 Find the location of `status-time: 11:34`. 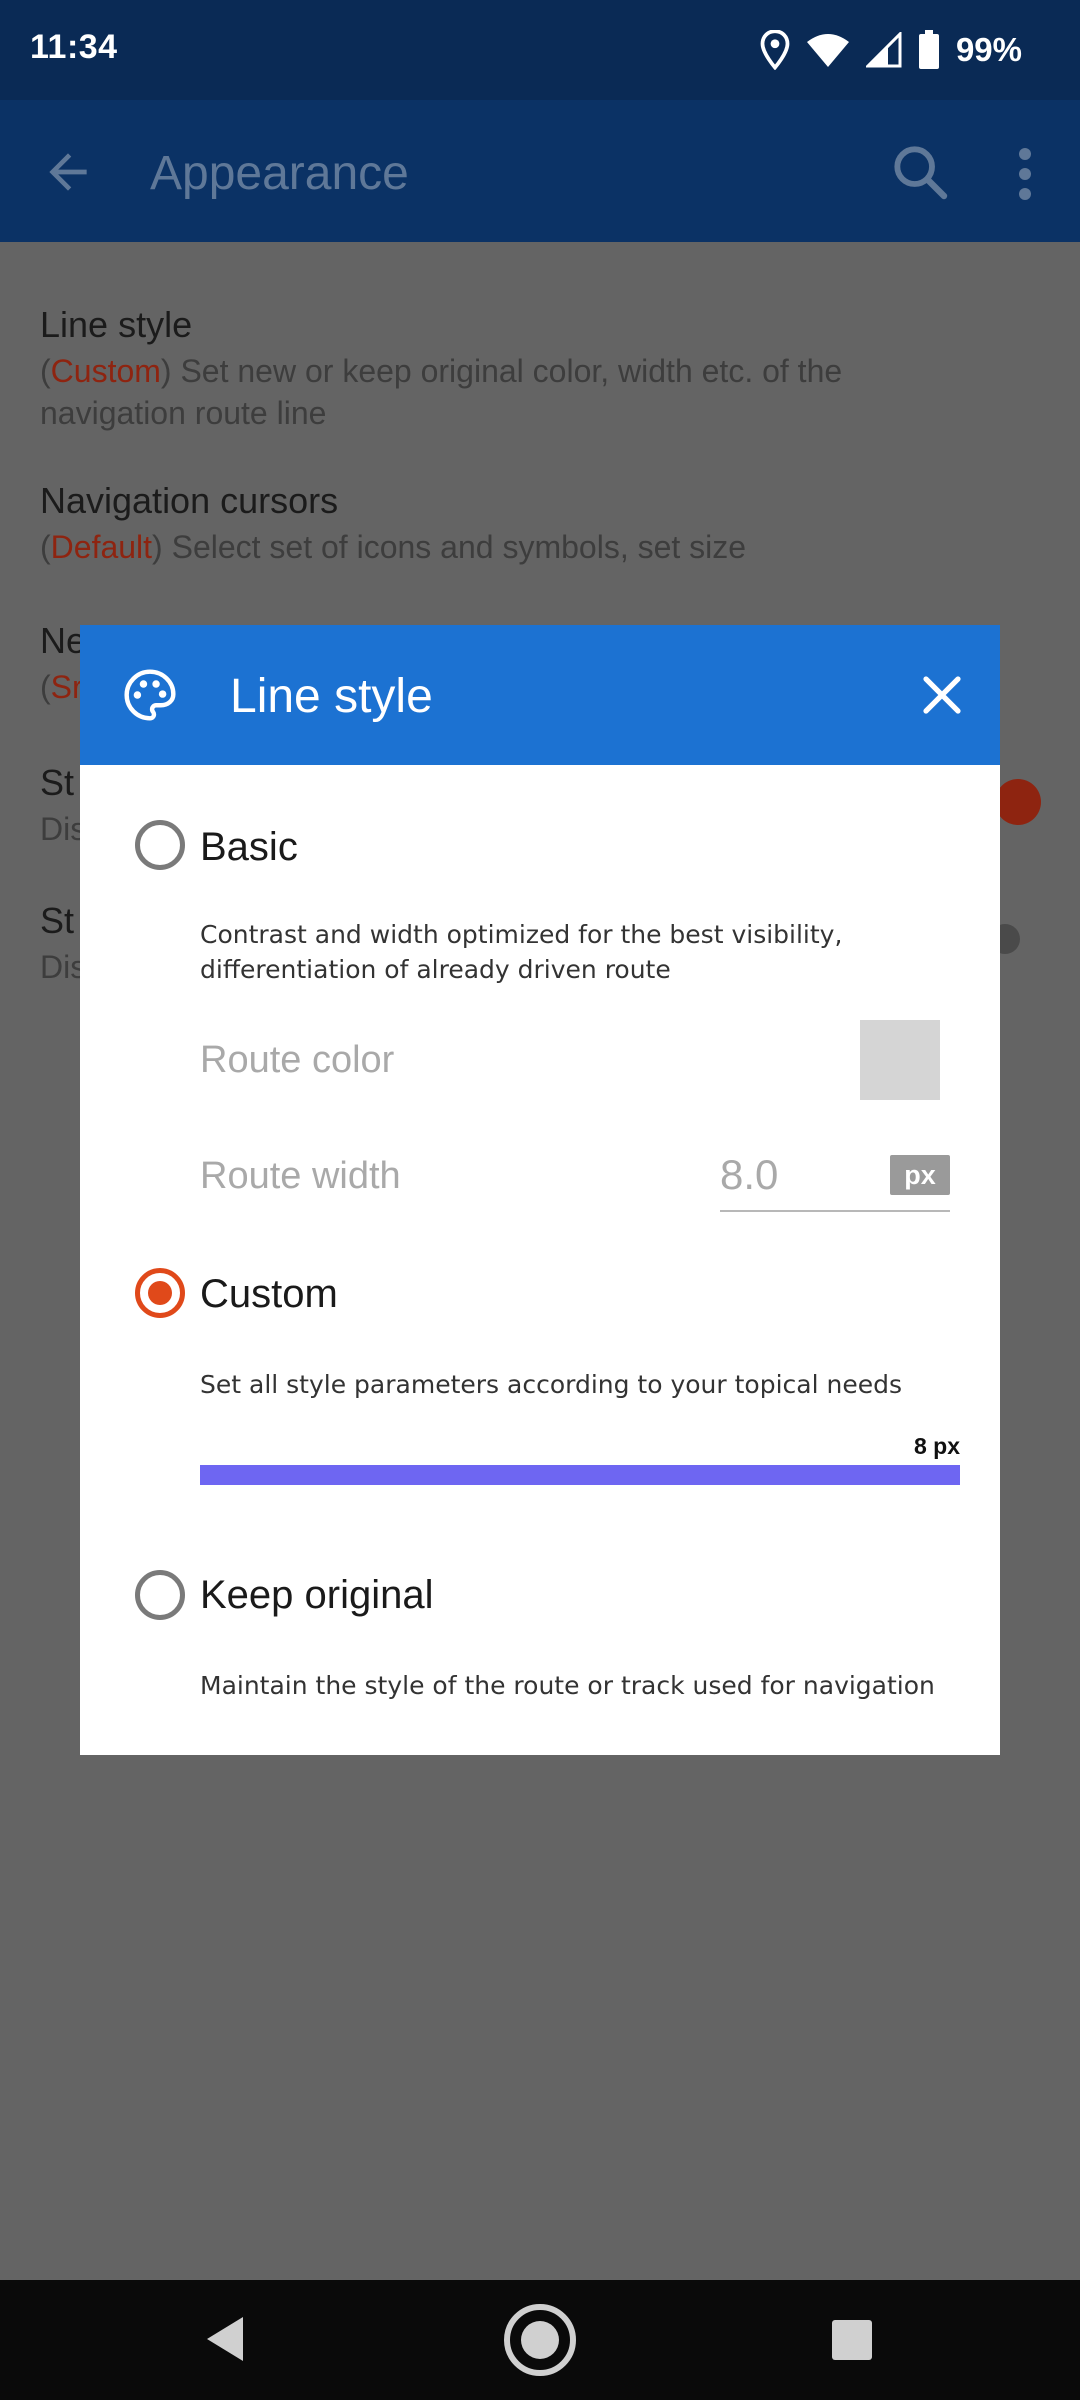

status-time: 11:34 is located at coordinates (74, 47).